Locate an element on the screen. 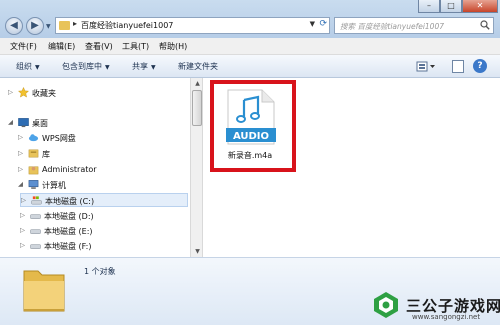 The height and width of the screenshot is (325, 500). tree-label: 桌面 is located at coordinates (40, 123).